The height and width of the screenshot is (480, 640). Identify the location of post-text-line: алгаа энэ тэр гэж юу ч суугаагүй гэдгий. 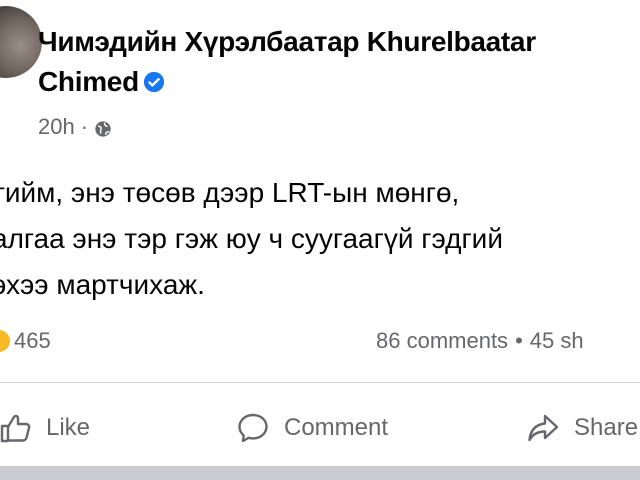
(251, 238).